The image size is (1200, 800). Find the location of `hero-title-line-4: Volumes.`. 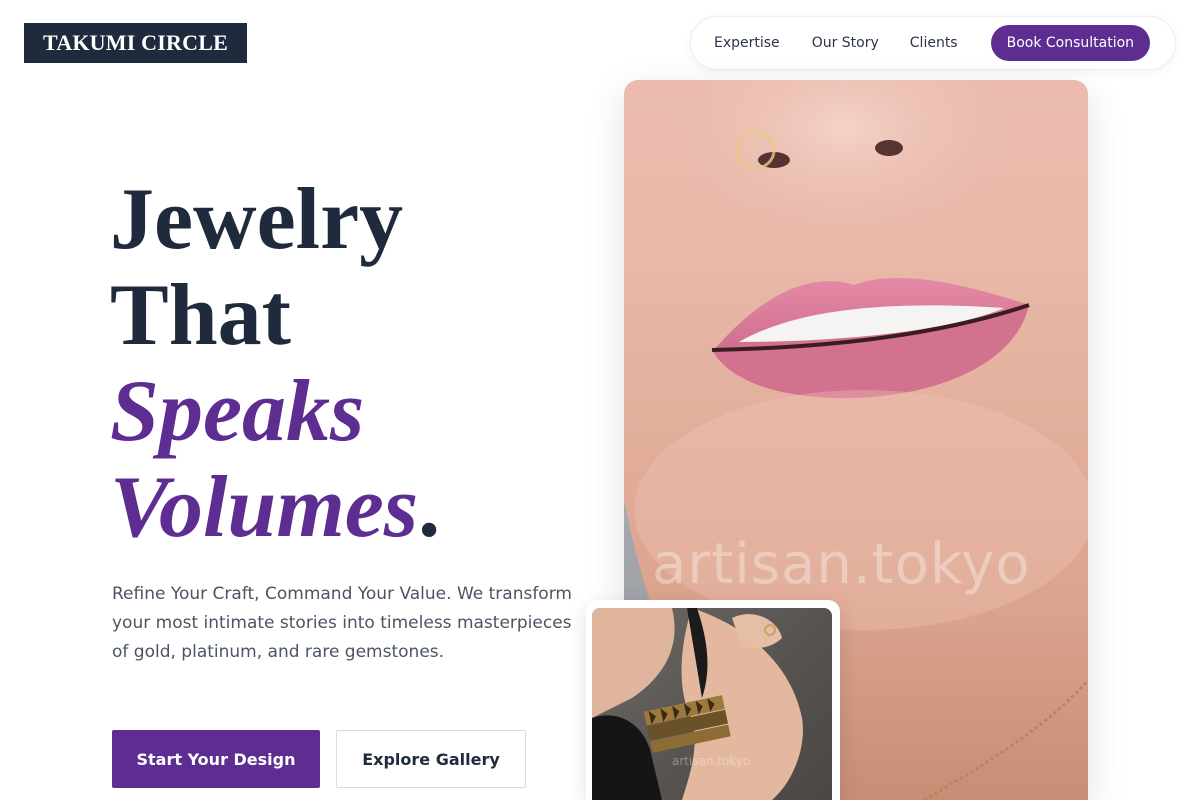

hero-title-line-4: Volumes. is located at coordinates (275, 508).